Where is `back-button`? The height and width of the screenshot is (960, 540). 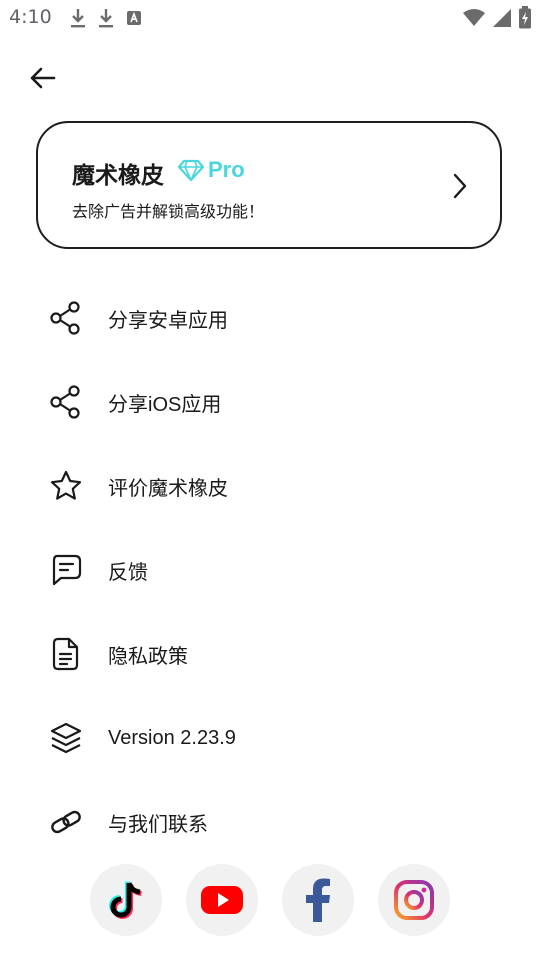 back-button is located at coordinates (42, 78).